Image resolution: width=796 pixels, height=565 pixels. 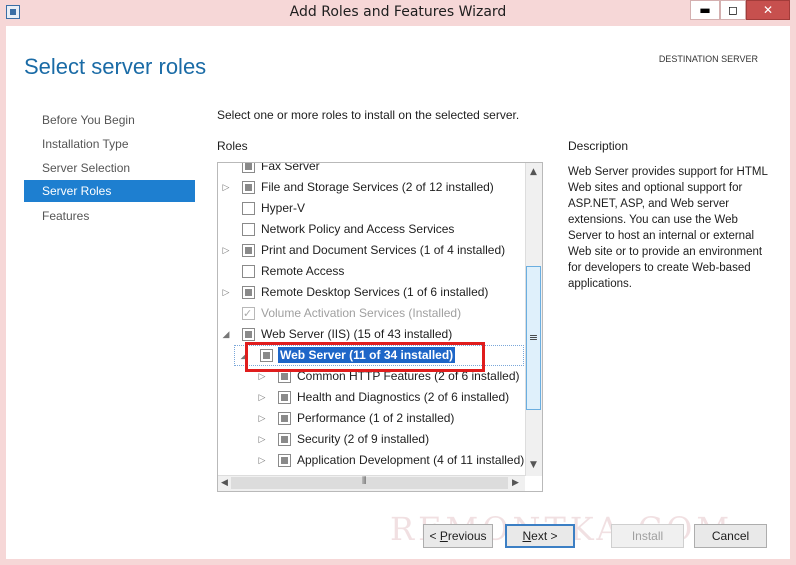 I want to click on red-highlight-box, so click(x=365, y=357).